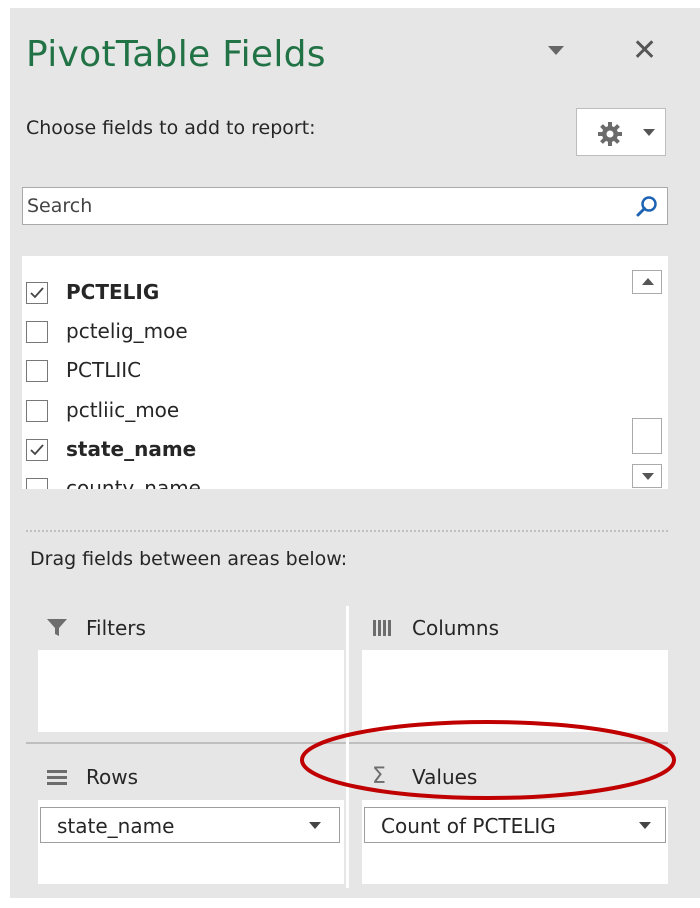 The width and height of the screenshot is (700, 908). Describe the element at coordinates (116, 826) in the screenshot. I see `rows-field-label: state_name` at that location.